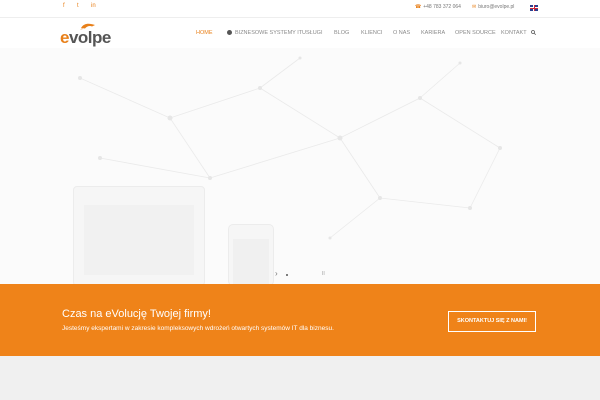 The width and height of the screenshot is (600, 400). I want to click on linkedin-icon: in, so click(93, 6).